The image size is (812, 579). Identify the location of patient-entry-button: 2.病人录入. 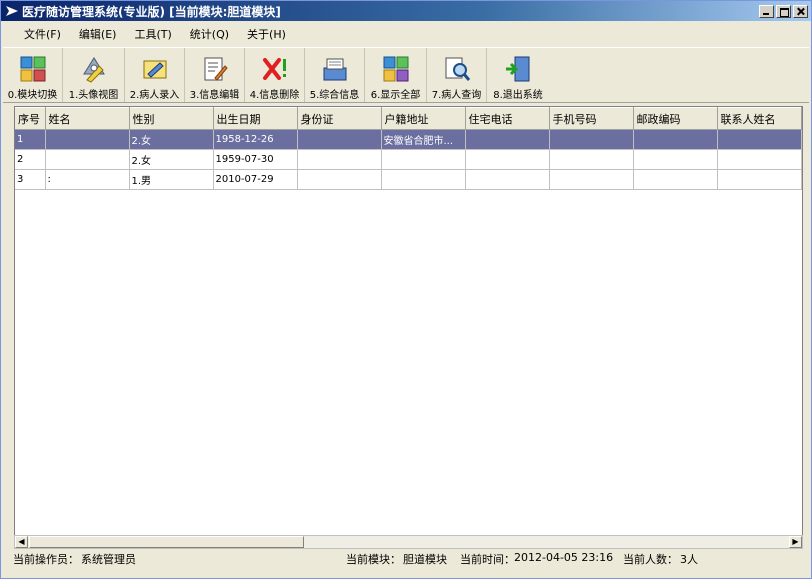
(155, 75).